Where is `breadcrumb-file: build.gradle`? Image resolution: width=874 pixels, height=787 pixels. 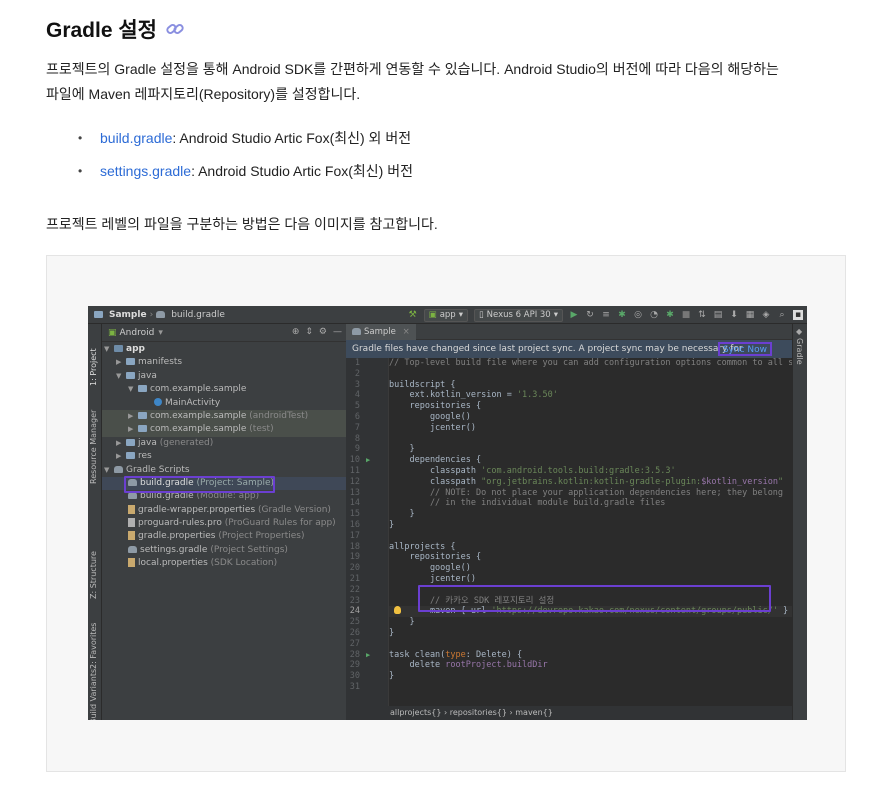 breadcrumb-file: build.gradle is located at coordinates (198, 315).